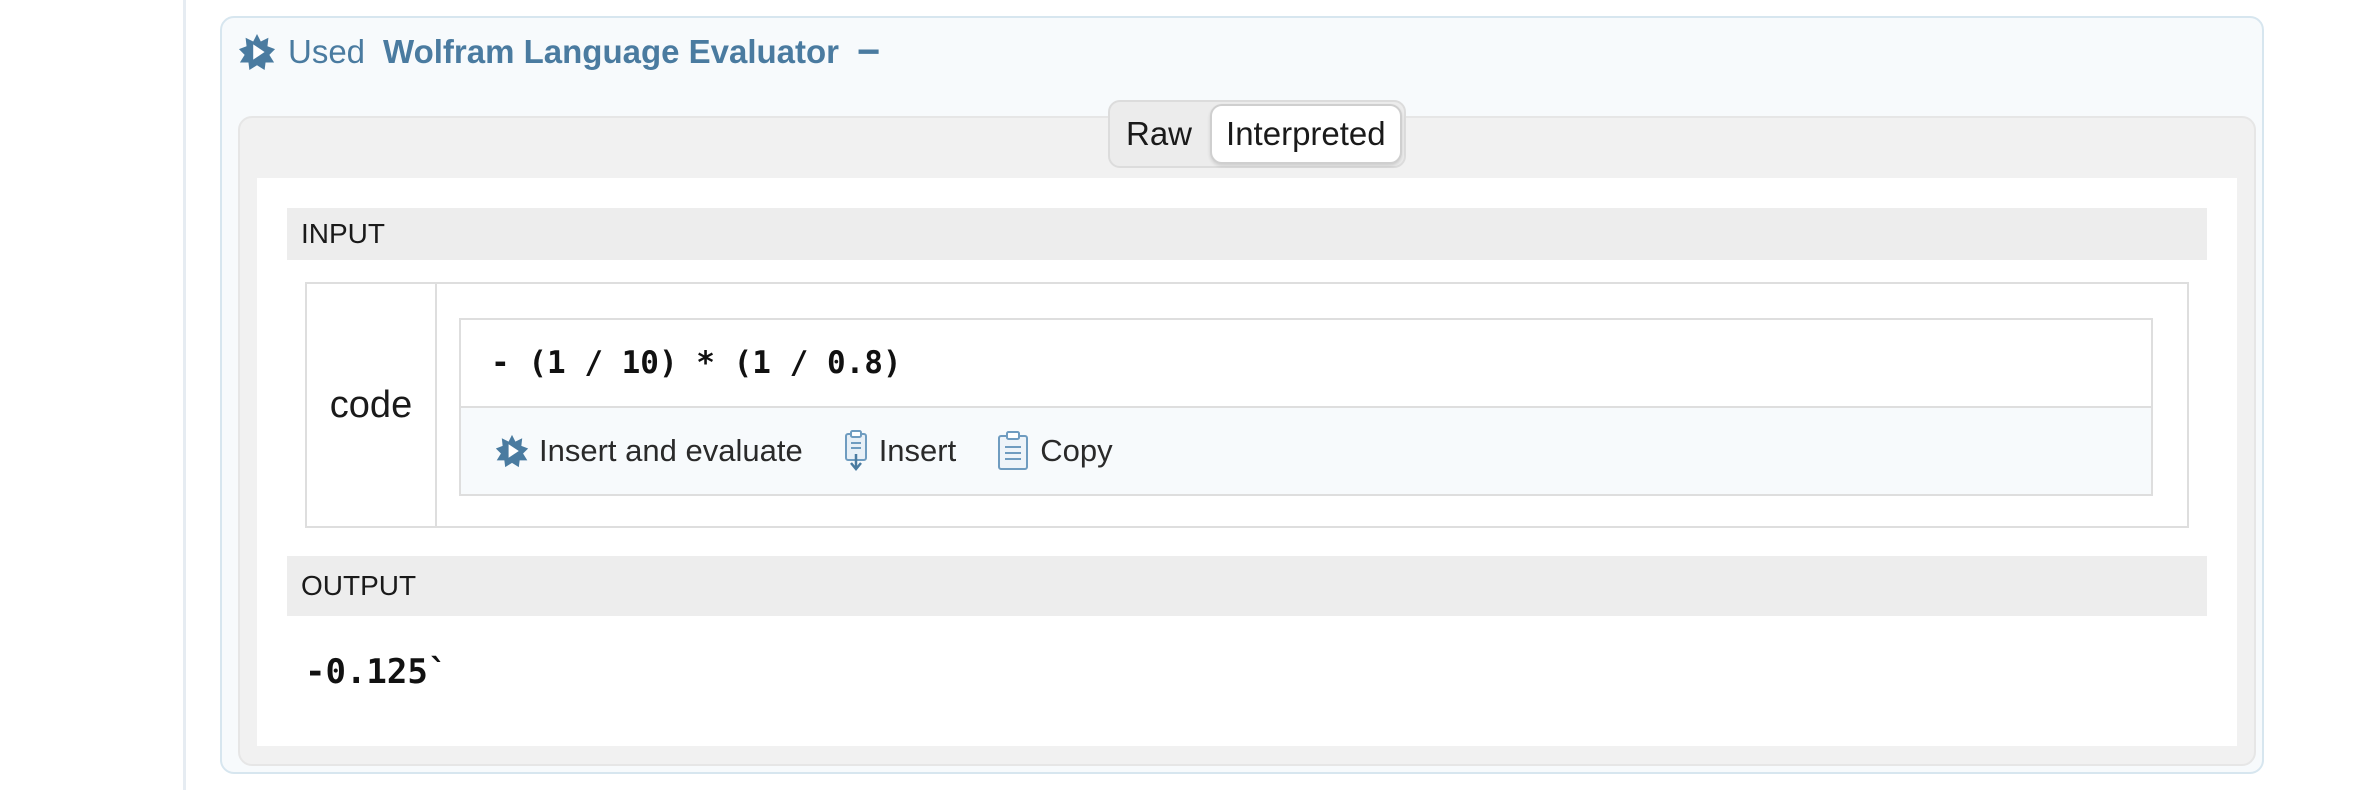 This screenshot has width=2356, height=790. Describe the element at coordinates (184, 395) in the screenshot. I see `left-divider` at that location.